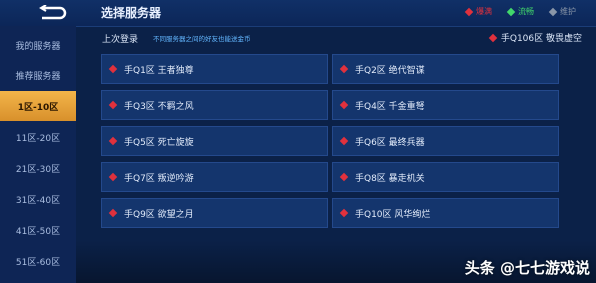  What do you see at coordinates (527, 268) in the screenshot?
I see `watermark: 头条 @七七游戏说` at bounding box center [527, 268].